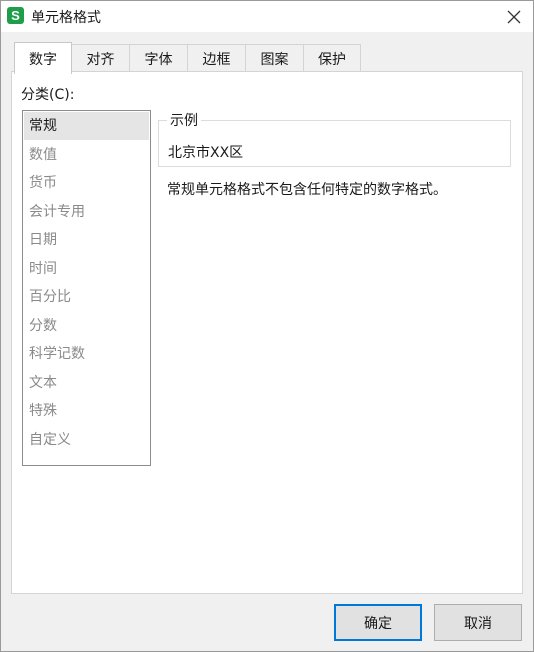  What do you see at coordinates (86, 183) in the screenshot?
I see `category-item-currency: 货币` at bounding box center [86, 183].